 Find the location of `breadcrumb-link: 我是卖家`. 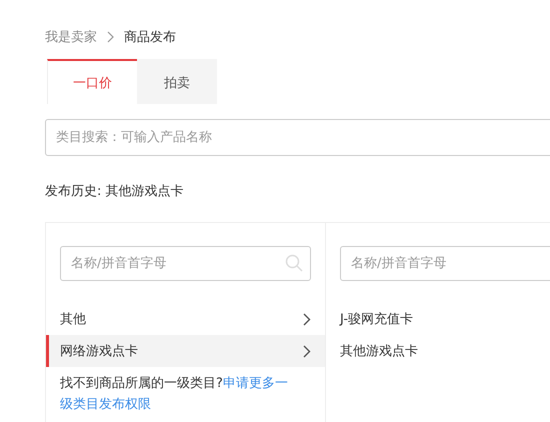

breadcrumb-link: 我是卖家 is located at coordinates (71, 37).